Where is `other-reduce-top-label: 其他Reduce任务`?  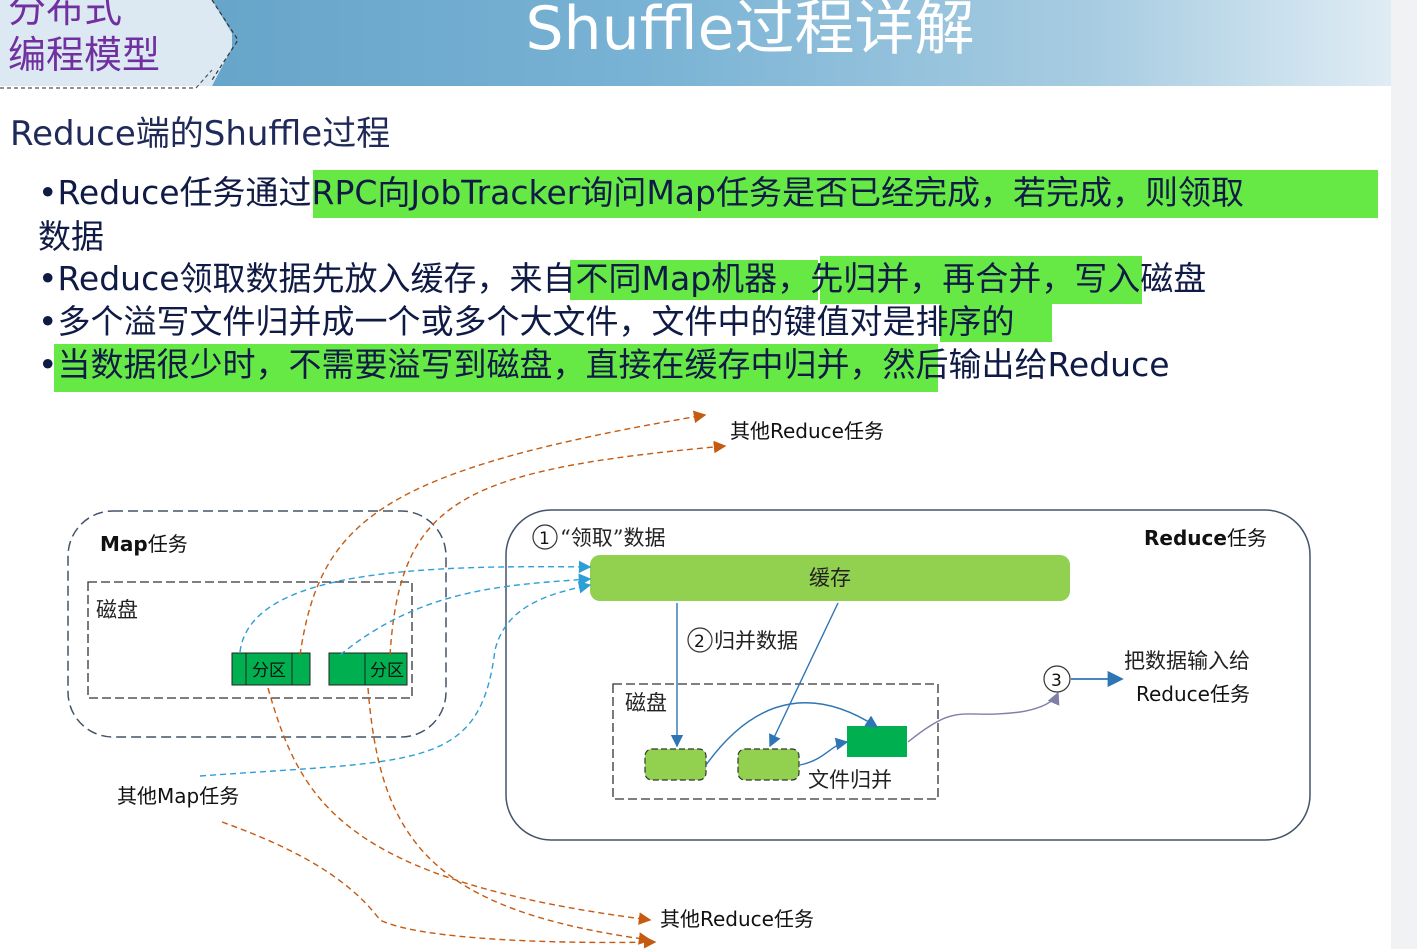
other-reduce-top-label: 其他Reduce任务 is located at coordinates (807, 431).